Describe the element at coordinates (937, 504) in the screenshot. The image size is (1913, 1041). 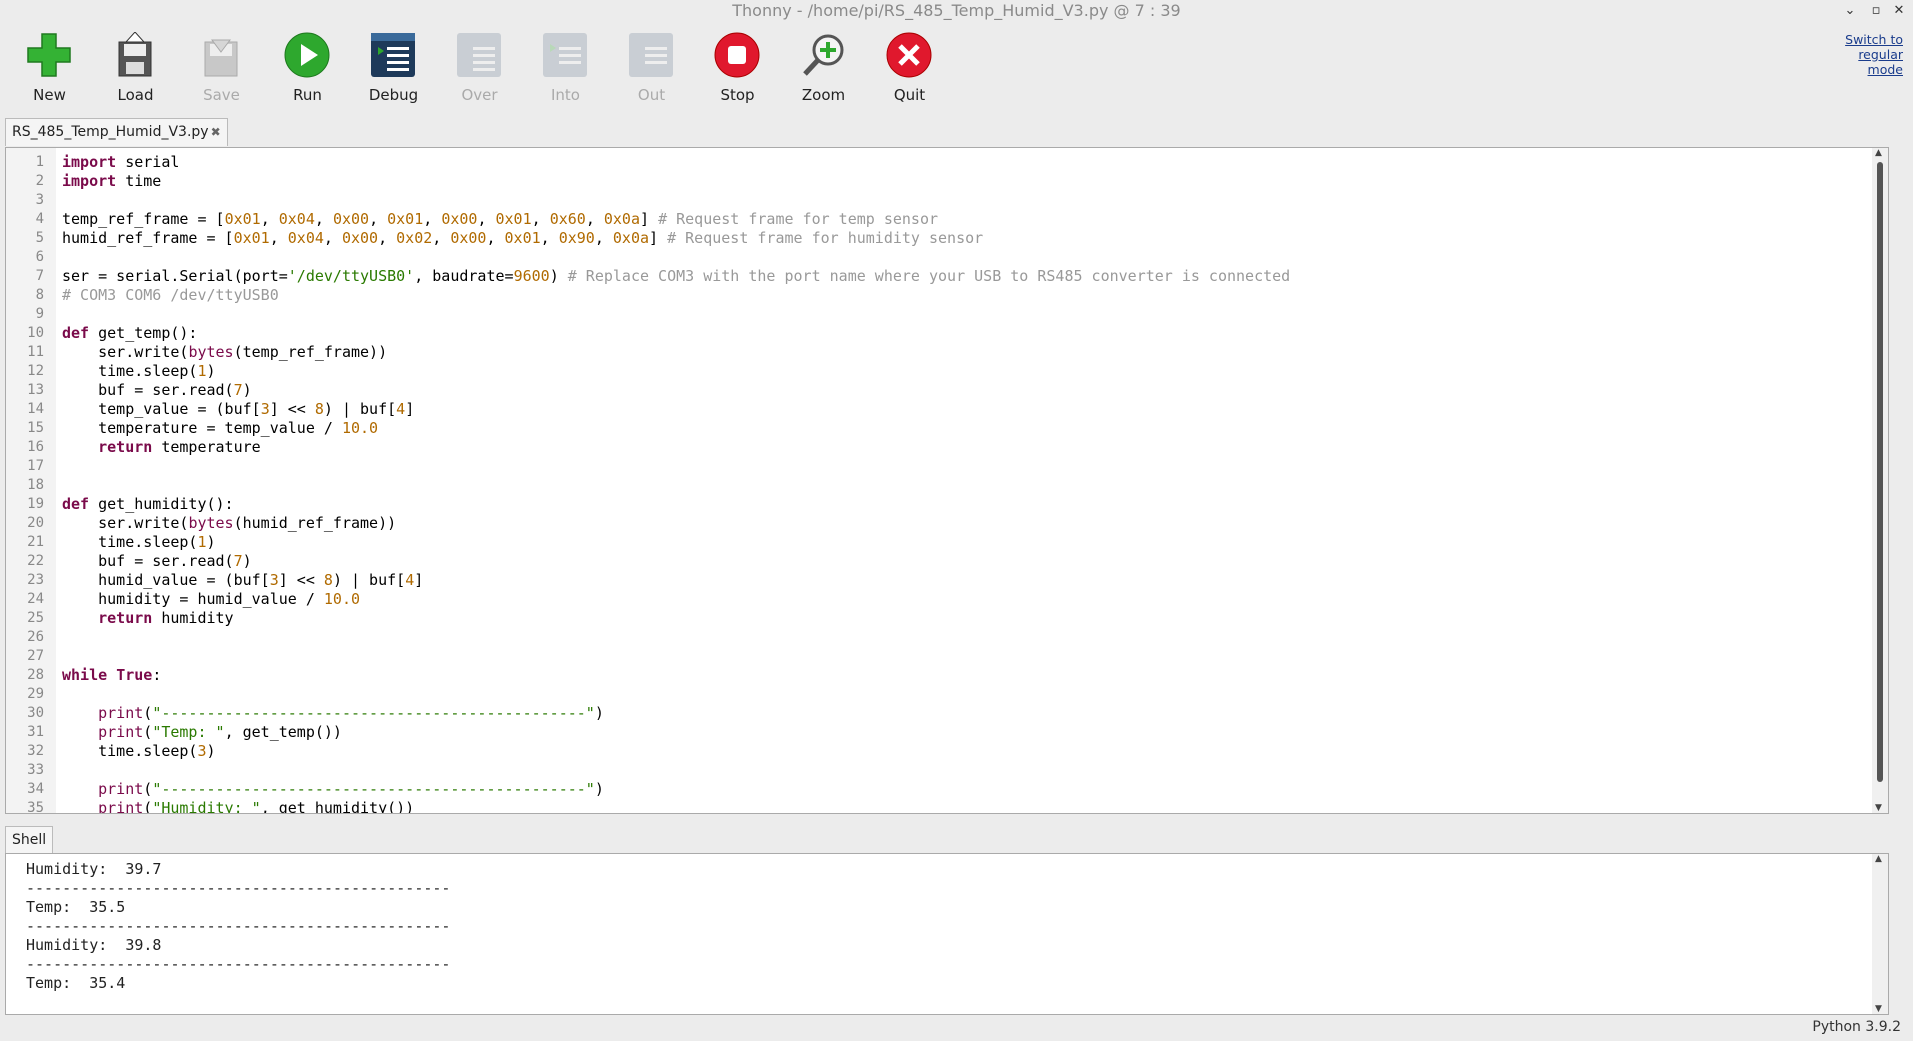
I see `code-line: 19 def get_humidity():` at that location.